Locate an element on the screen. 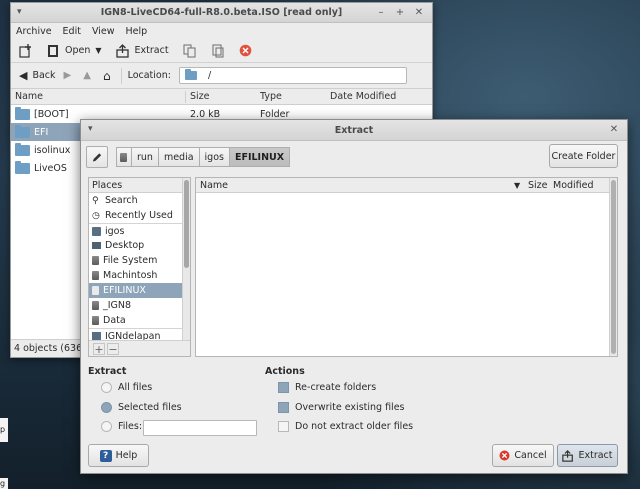  maximize-icon: + is located at coordinates (400, 13).